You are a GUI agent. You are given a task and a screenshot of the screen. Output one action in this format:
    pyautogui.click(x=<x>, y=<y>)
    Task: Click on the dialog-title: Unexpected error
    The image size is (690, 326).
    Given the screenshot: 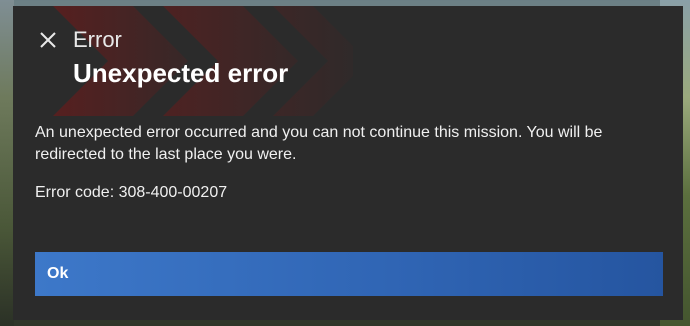 What is the action you would take?
    pyautogui.click(x=181, y=73)
    